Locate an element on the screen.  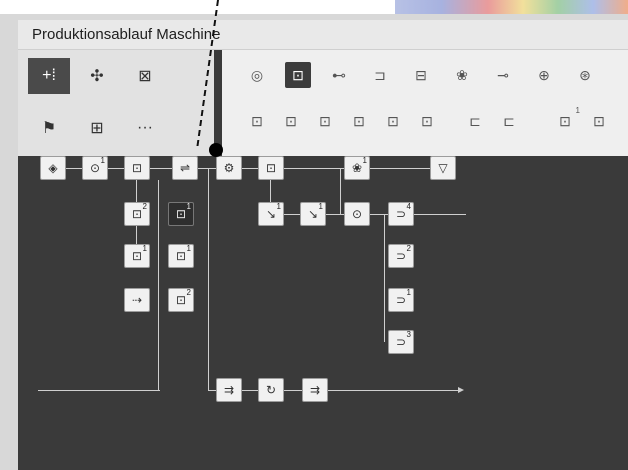
tool-2-icon: ⊡ is located at coordinates (298, 74).